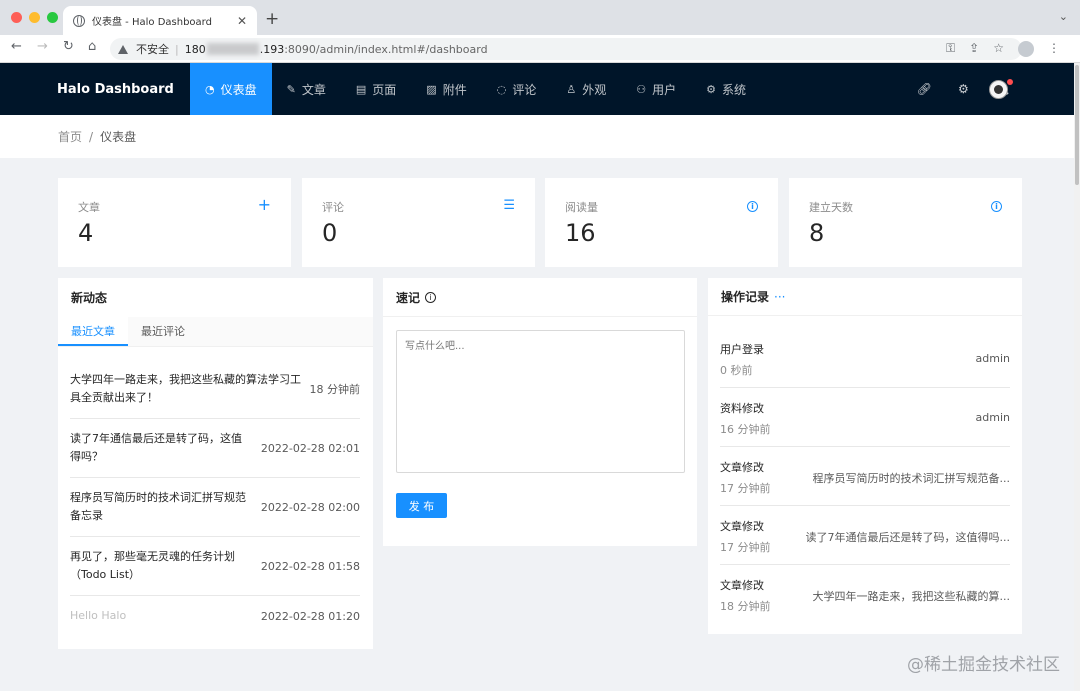 The width and height of the screenshot is (1080, 691). Describe the element at coordinates (384, 89) in the screenshot. I see `menu-label: 页面` at that location.